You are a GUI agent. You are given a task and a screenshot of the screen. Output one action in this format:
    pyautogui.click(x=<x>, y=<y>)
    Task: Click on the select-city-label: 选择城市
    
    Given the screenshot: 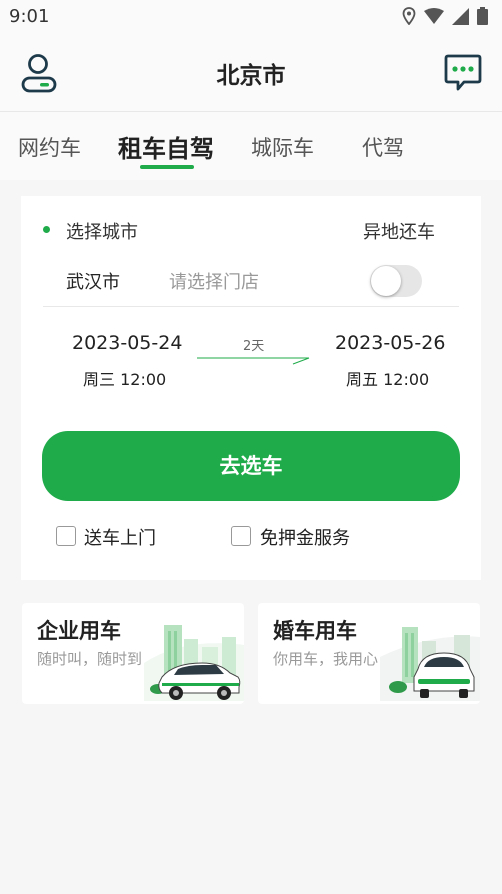 What is the action you would take?
    pyautogui.click(x=102, y=232)
    